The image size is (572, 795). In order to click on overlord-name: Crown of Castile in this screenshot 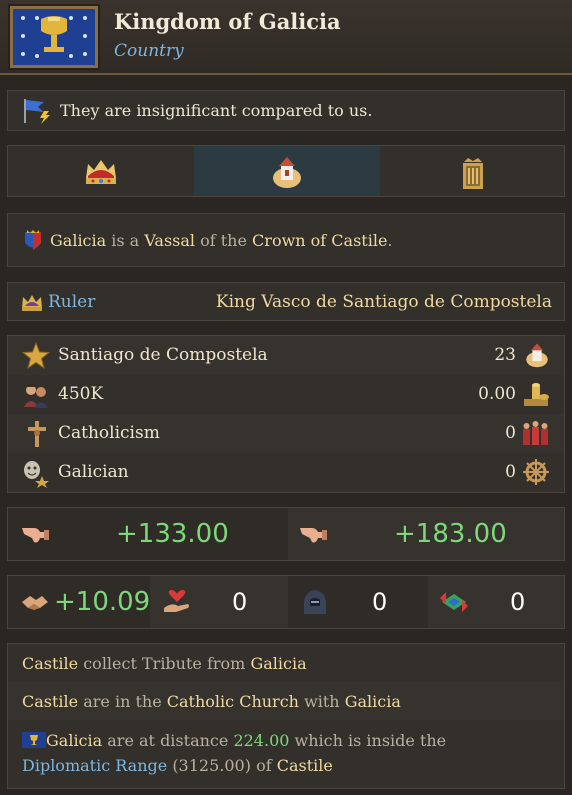, I will do `click(319, 240)`.